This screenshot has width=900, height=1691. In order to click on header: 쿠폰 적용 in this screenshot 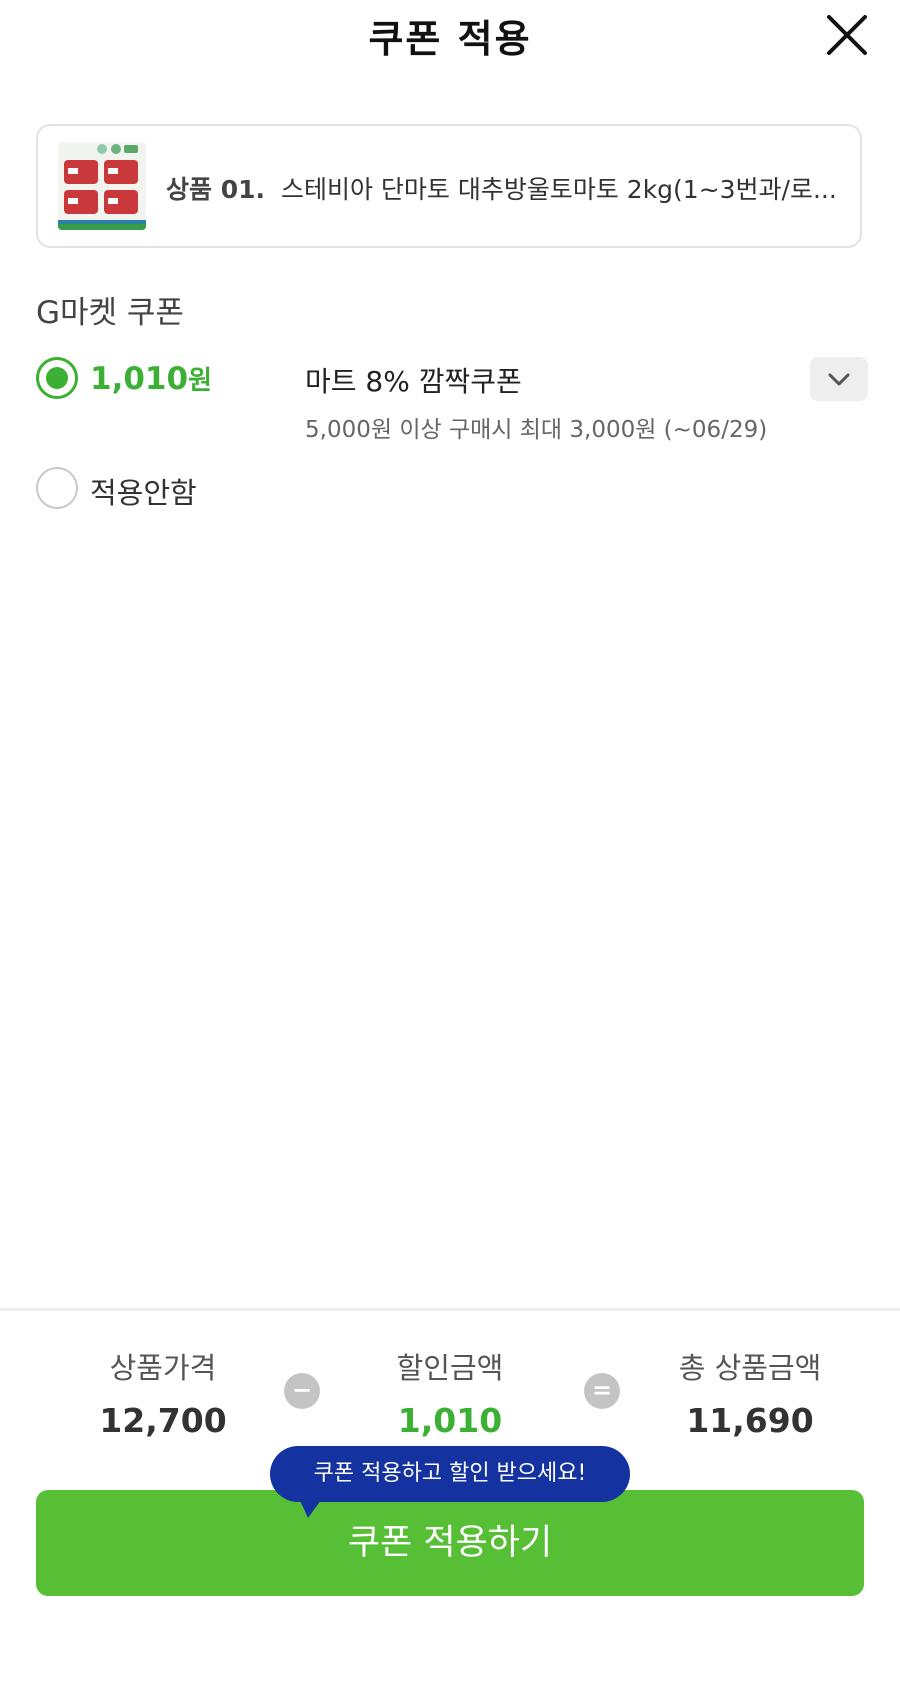, I will do `click(450, 35)`.